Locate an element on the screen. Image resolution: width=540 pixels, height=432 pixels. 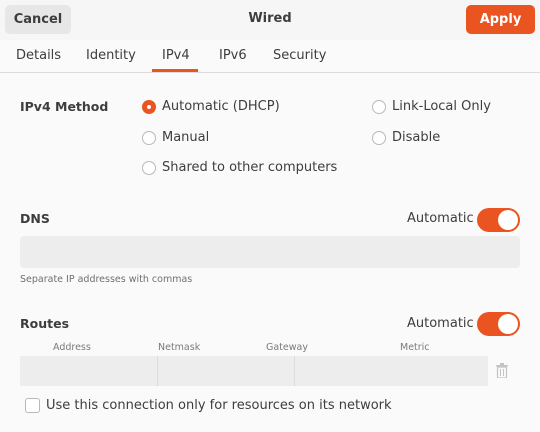
radio-label: Manual is located at coordinates (186, 137).